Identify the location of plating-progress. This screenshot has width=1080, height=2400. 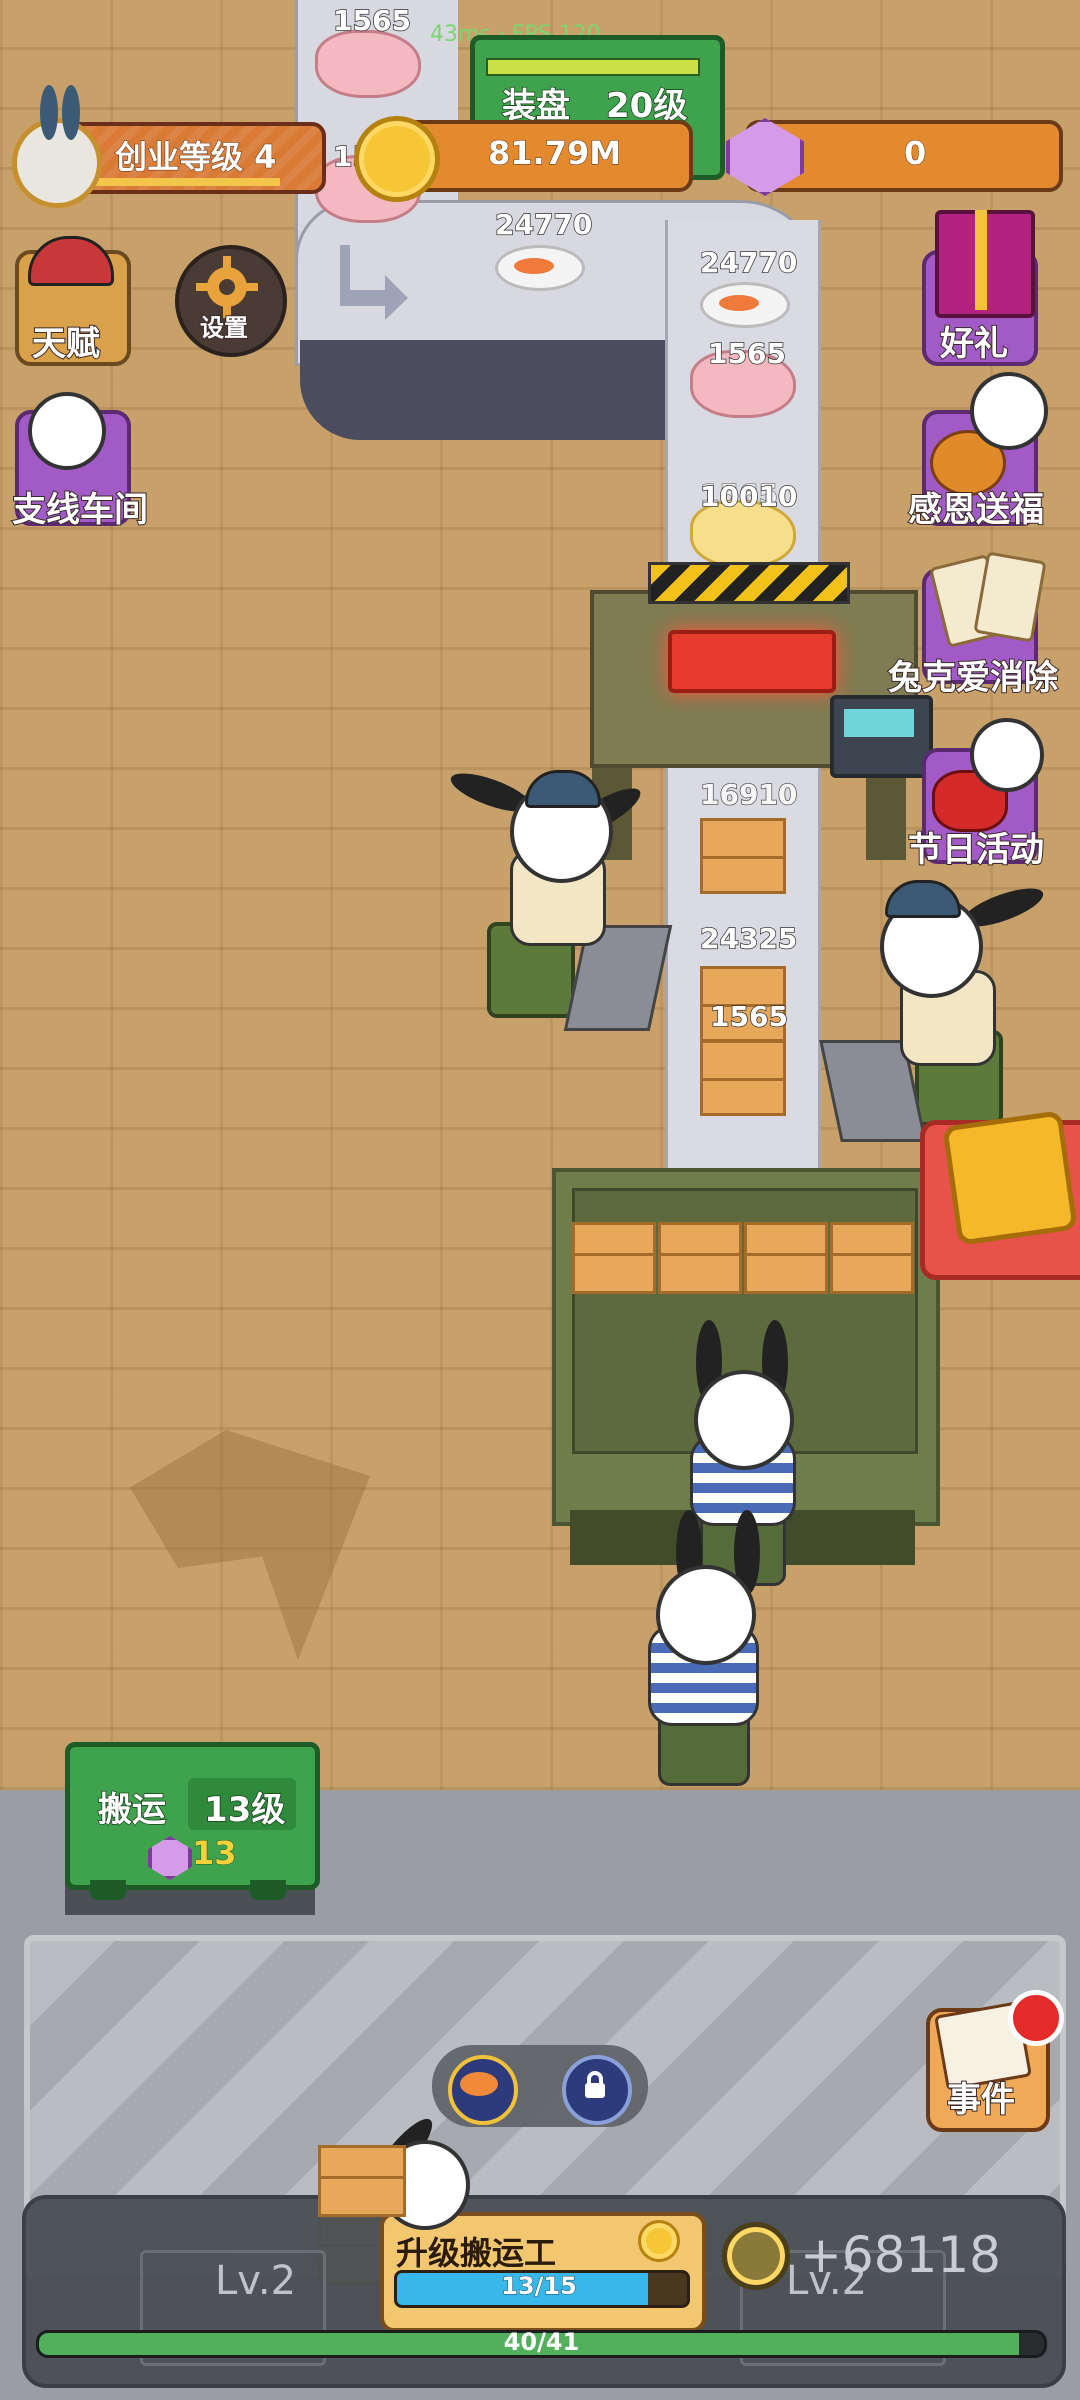
(593, 67).